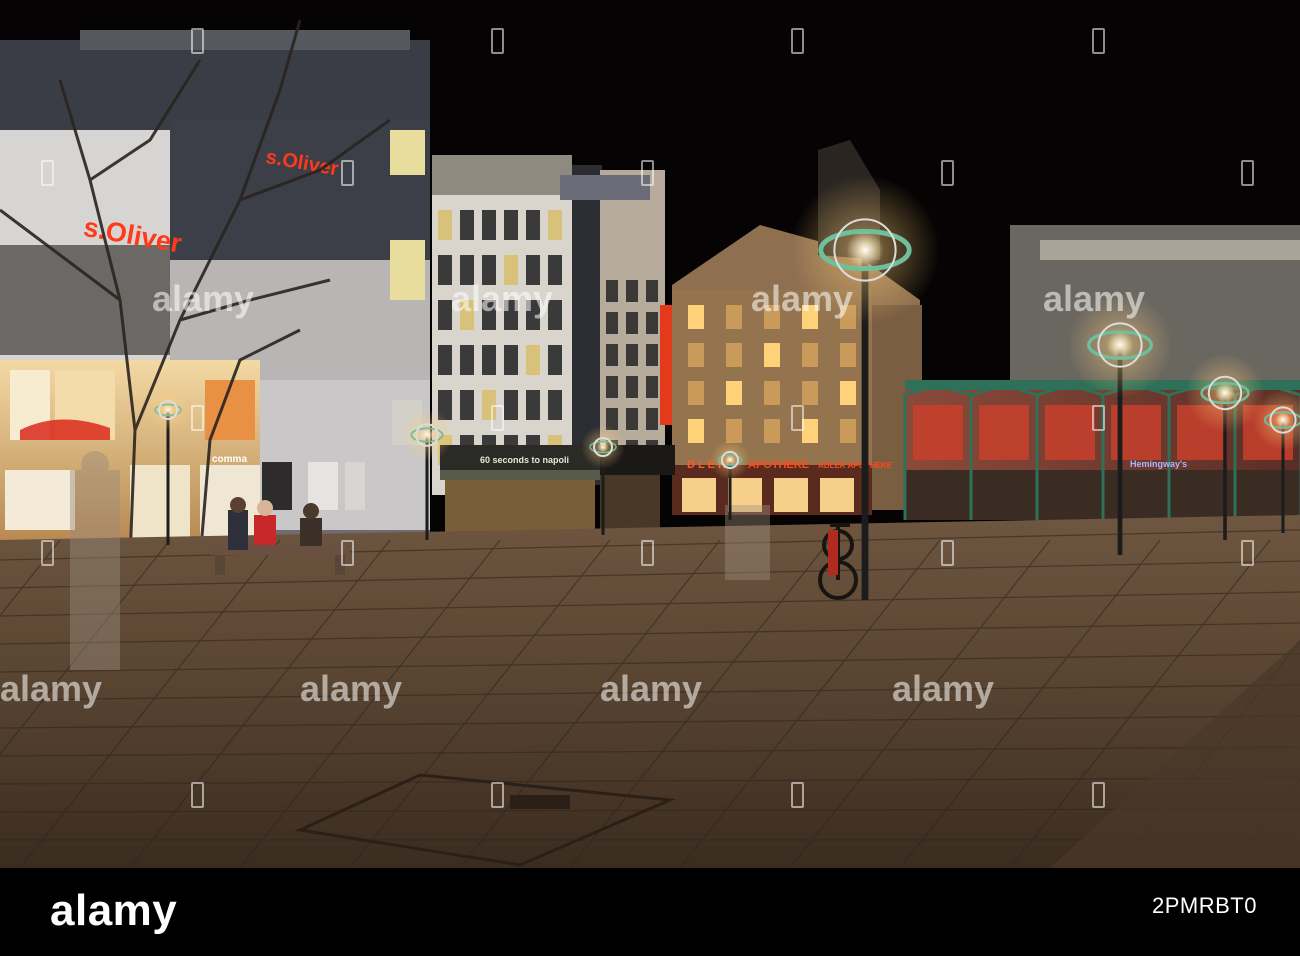  I want to click on cafe-sign: 60 seconds to napoli, so click(524, 460).